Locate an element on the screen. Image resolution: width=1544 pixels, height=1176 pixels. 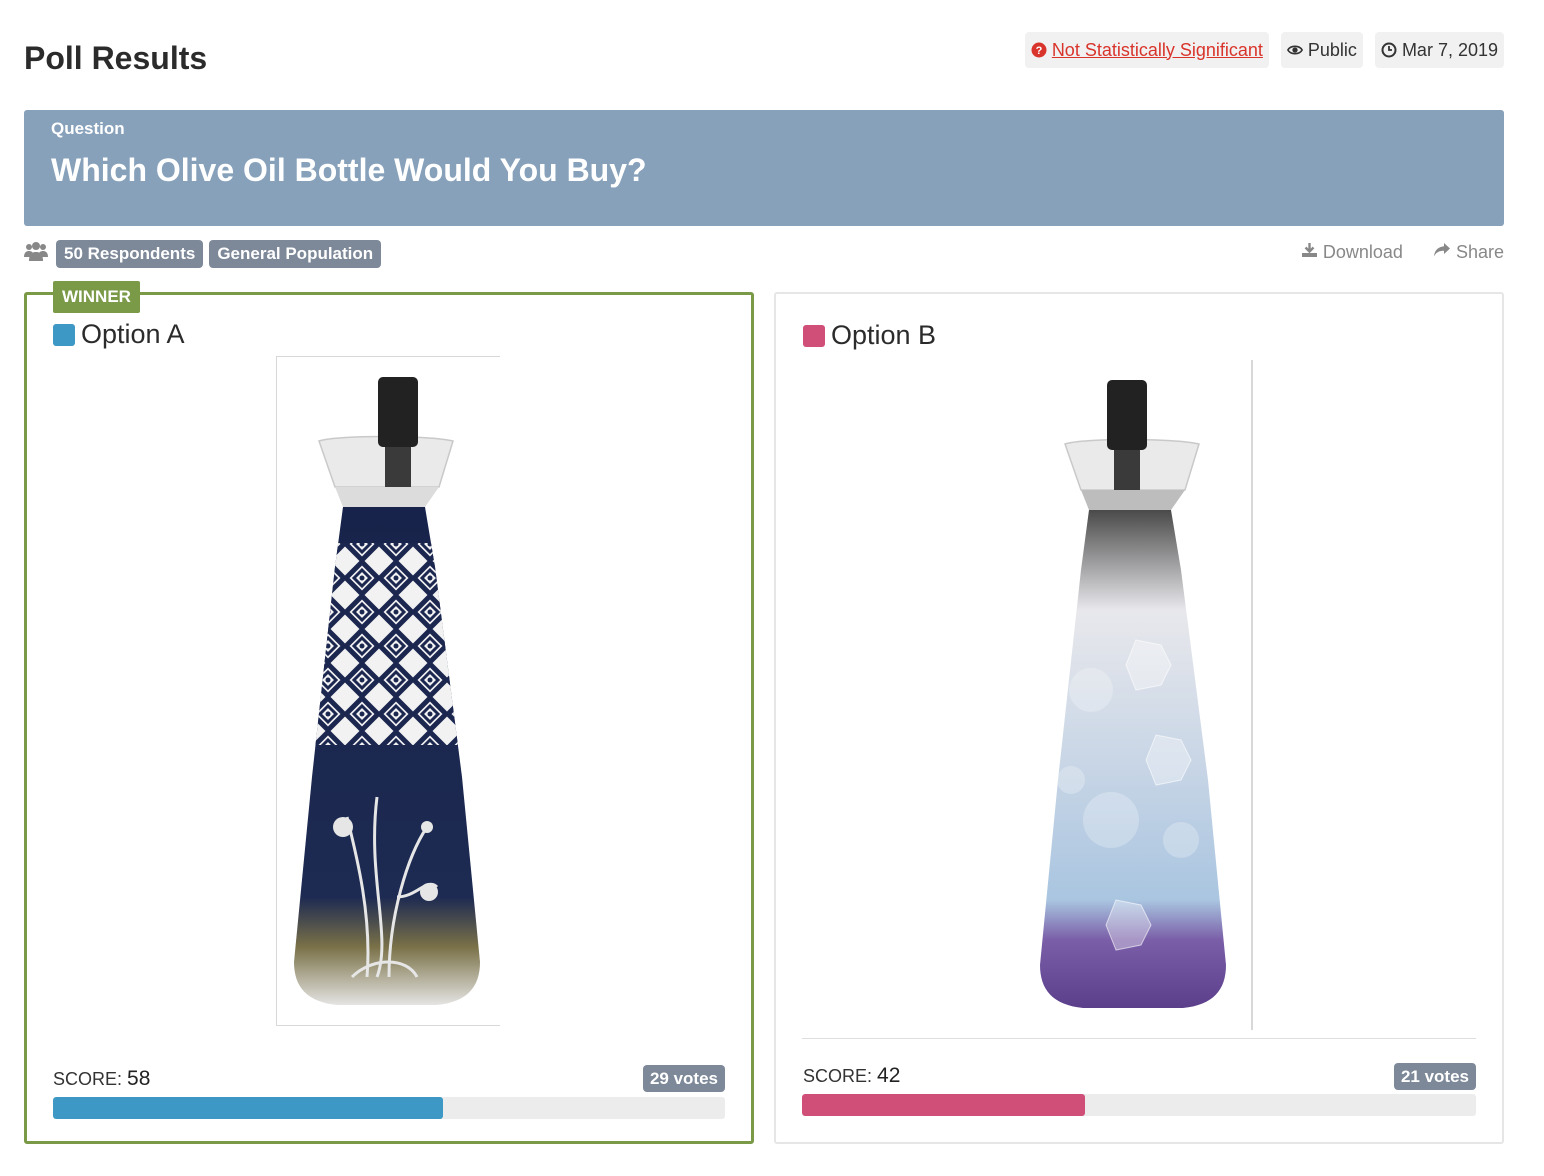
visibility-badge: Public is located at coordinates (1321, 50).